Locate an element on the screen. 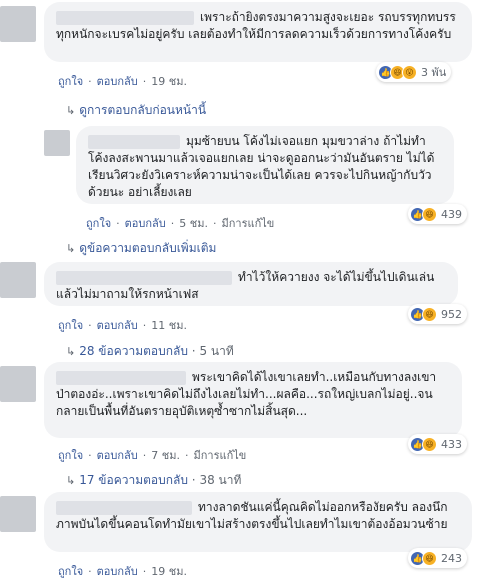 Image resolution: width=477 pixels, height=586 pixels. wow-icon: 😮 is located at coordinates (409, 72).